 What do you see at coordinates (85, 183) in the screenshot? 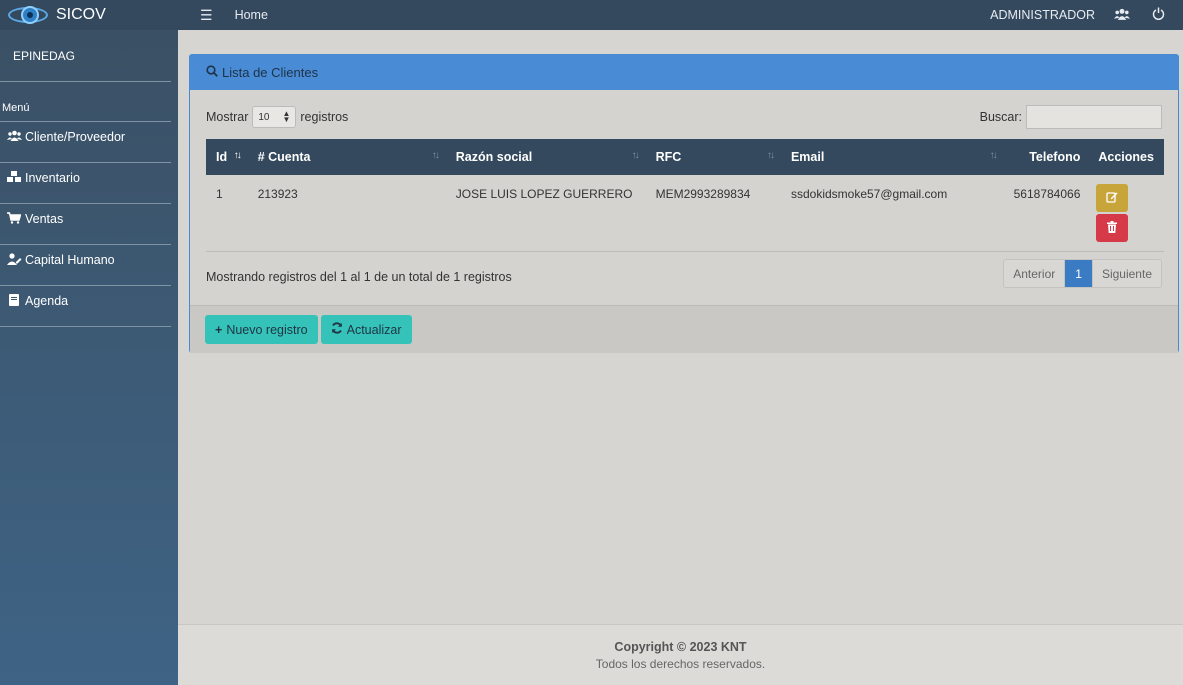
I see `sidebar-item-inventario: Inventario` at bounding box center [85, 183].